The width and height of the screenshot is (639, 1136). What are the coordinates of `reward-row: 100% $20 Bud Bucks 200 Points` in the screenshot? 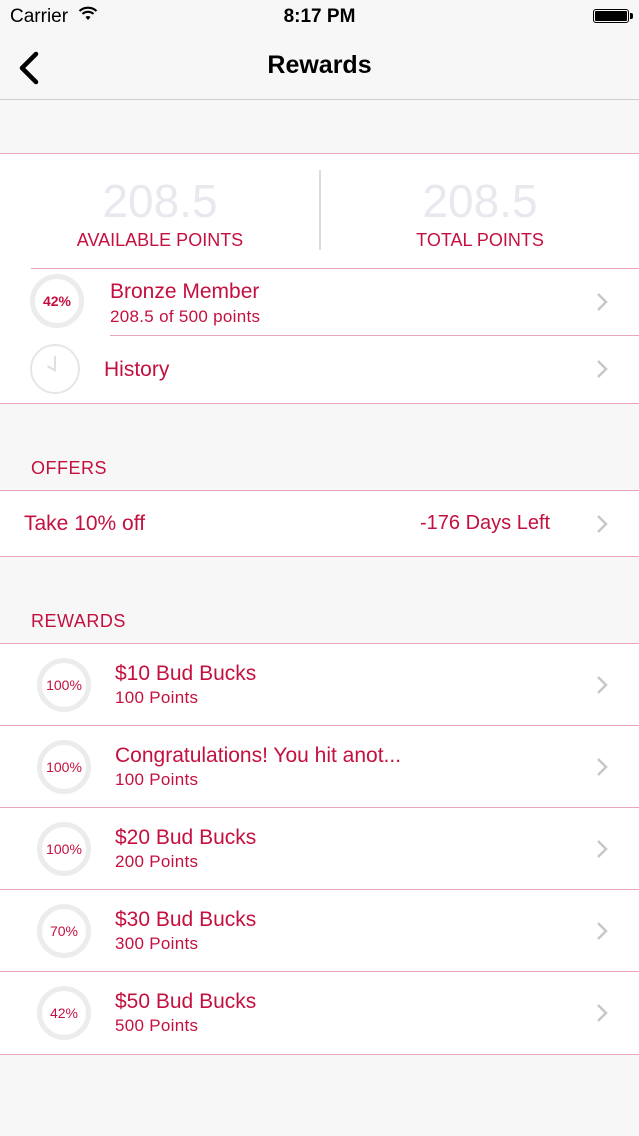 It's located at (319, 849).